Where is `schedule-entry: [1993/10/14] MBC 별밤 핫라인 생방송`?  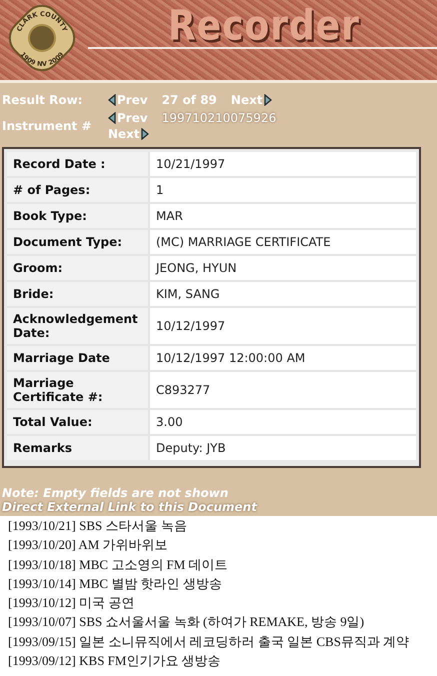 schedule-entry: [1993/10/14] MBC 별밤 핫라인 생방송 is located at coordinates (115, 583).